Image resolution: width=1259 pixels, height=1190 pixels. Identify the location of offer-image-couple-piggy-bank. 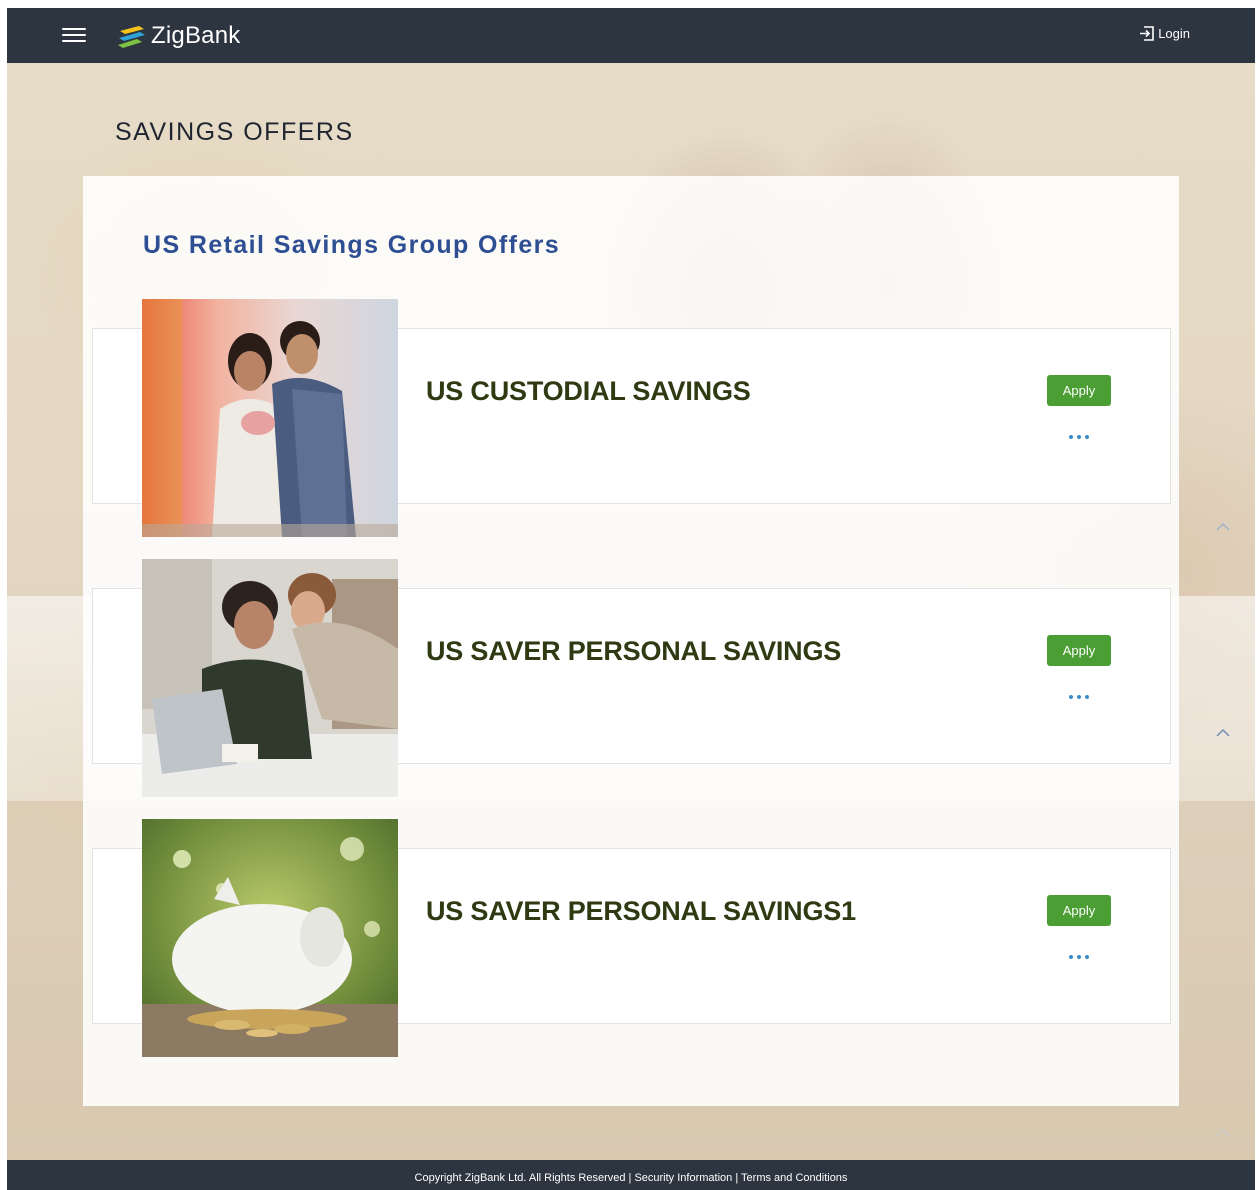
(270, 418).